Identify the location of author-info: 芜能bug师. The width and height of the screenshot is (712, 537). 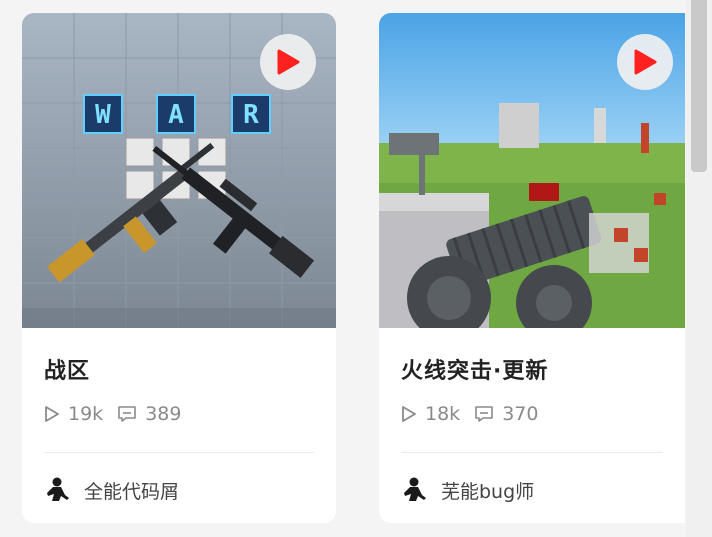
(467, 490).